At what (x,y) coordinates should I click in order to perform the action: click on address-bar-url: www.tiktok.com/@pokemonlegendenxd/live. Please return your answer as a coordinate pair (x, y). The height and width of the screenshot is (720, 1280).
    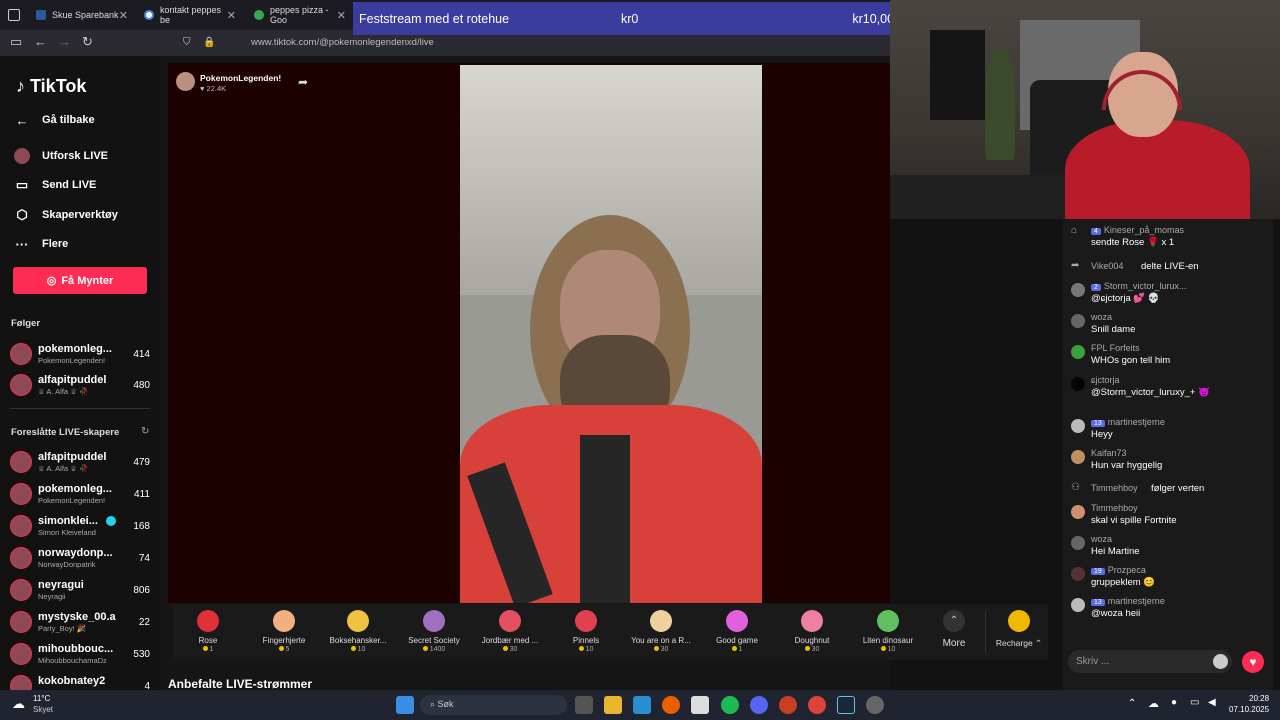
    Looking at the image, I should click on (342, 42).